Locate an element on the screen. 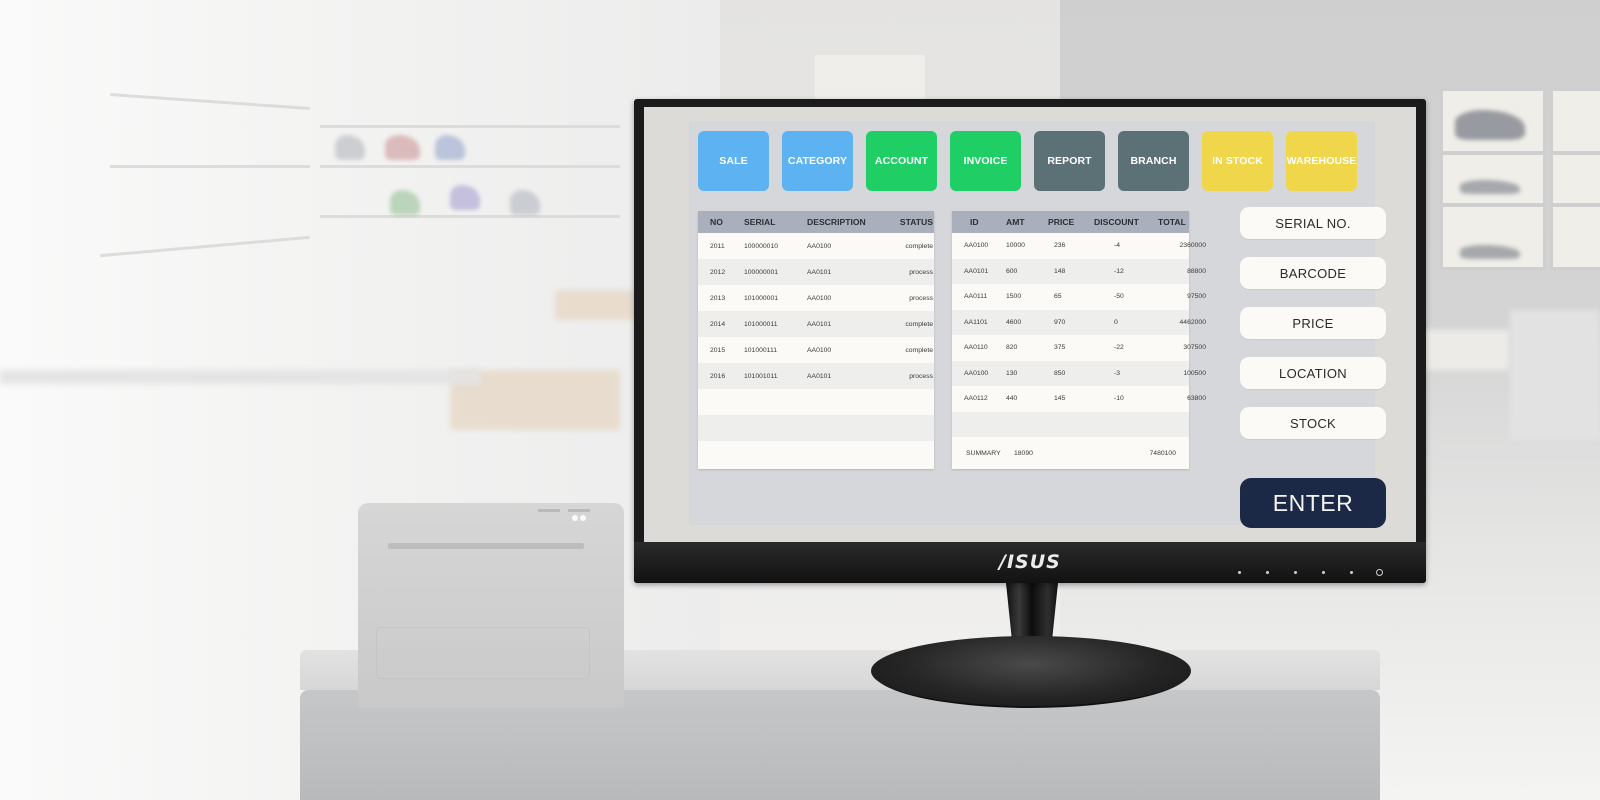 The height and width of the screenshot is (800, 1600). column-header-amt: AMT is located at coordinates (1022, 222).